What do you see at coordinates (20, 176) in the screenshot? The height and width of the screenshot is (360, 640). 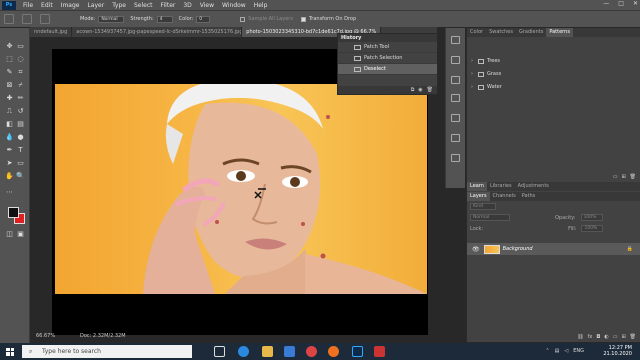 I see `zoom-tool-icon: 🔍` at bounding box center [20, 176].